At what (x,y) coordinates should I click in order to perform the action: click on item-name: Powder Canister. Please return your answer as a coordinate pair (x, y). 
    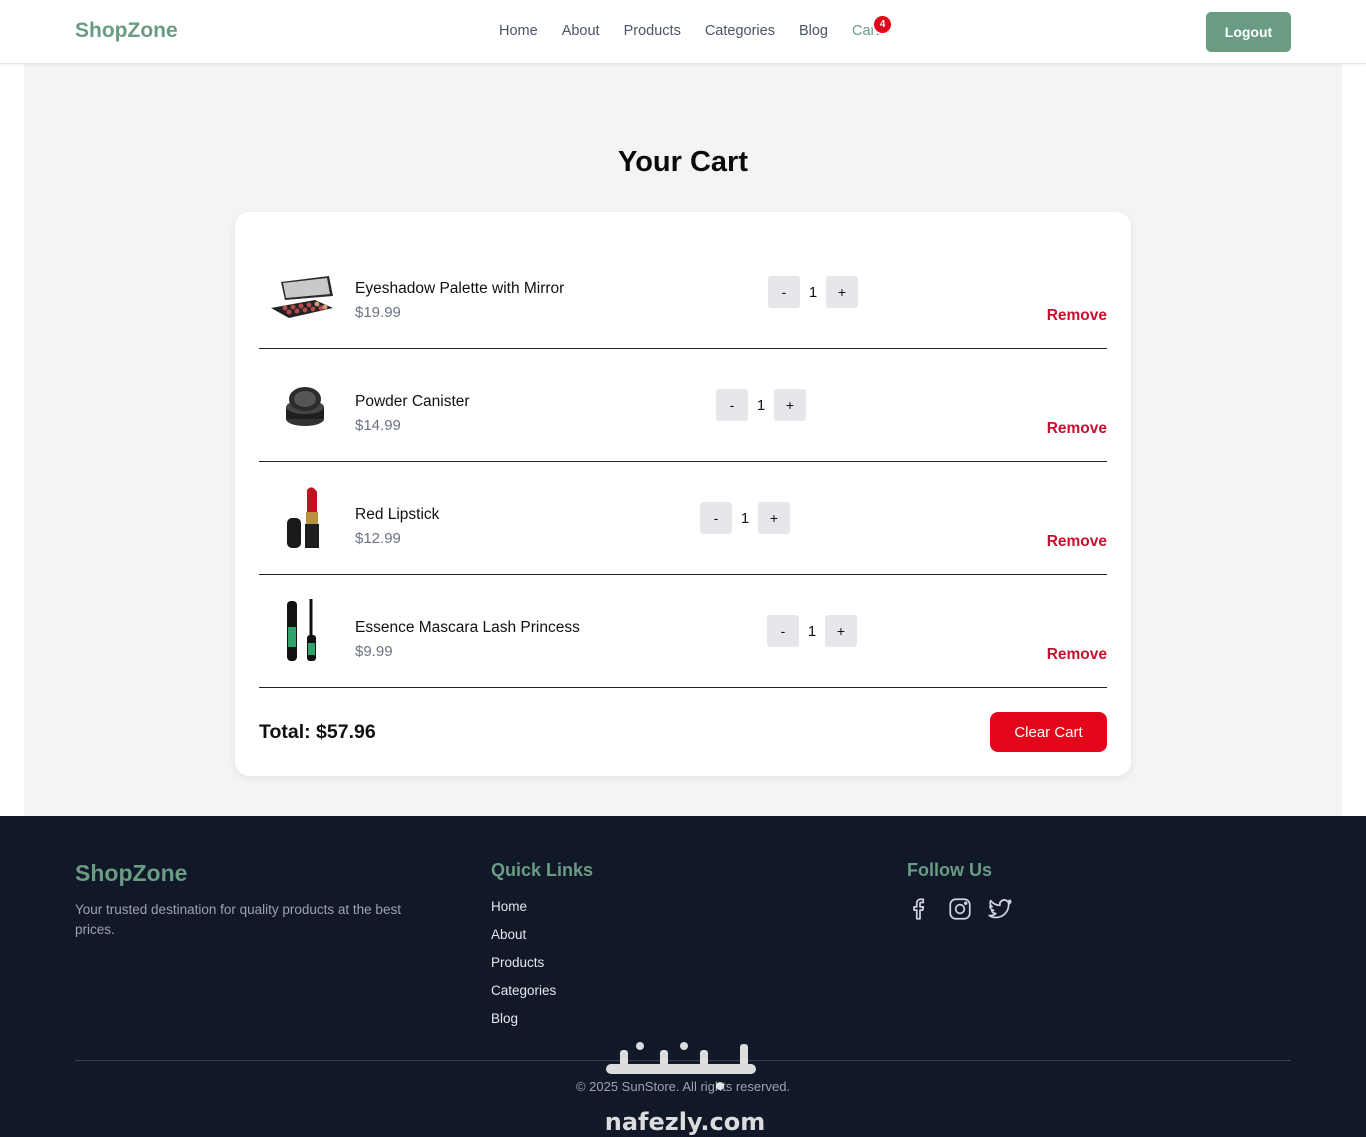
    Looking at the image, I should click on (412, 401).